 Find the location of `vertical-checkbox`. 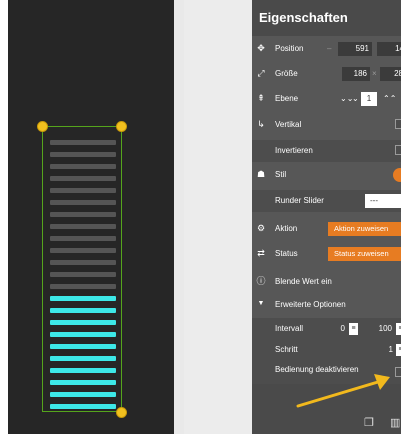

vertical-checkbox is located at coordinates (398, 124).